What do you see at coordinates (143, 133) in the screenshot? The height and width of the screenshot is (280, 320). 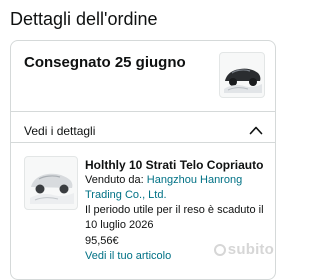 I see `view-details-toggle: Vedi i dettagli` at bounding box center [143, 133].